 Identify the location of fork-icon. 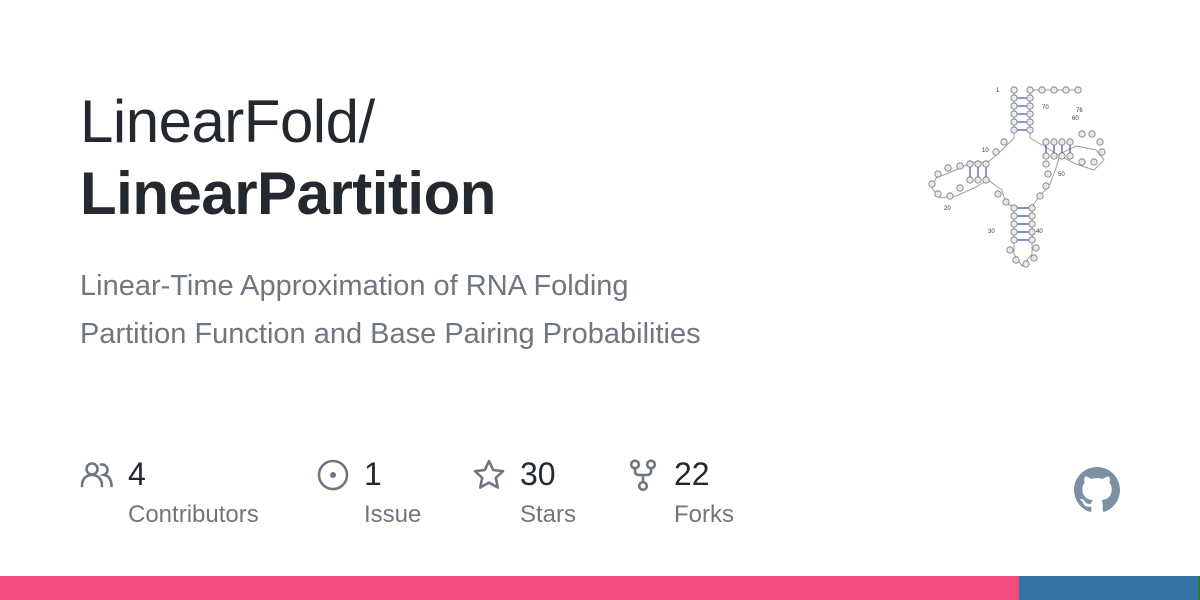
(643, 475).